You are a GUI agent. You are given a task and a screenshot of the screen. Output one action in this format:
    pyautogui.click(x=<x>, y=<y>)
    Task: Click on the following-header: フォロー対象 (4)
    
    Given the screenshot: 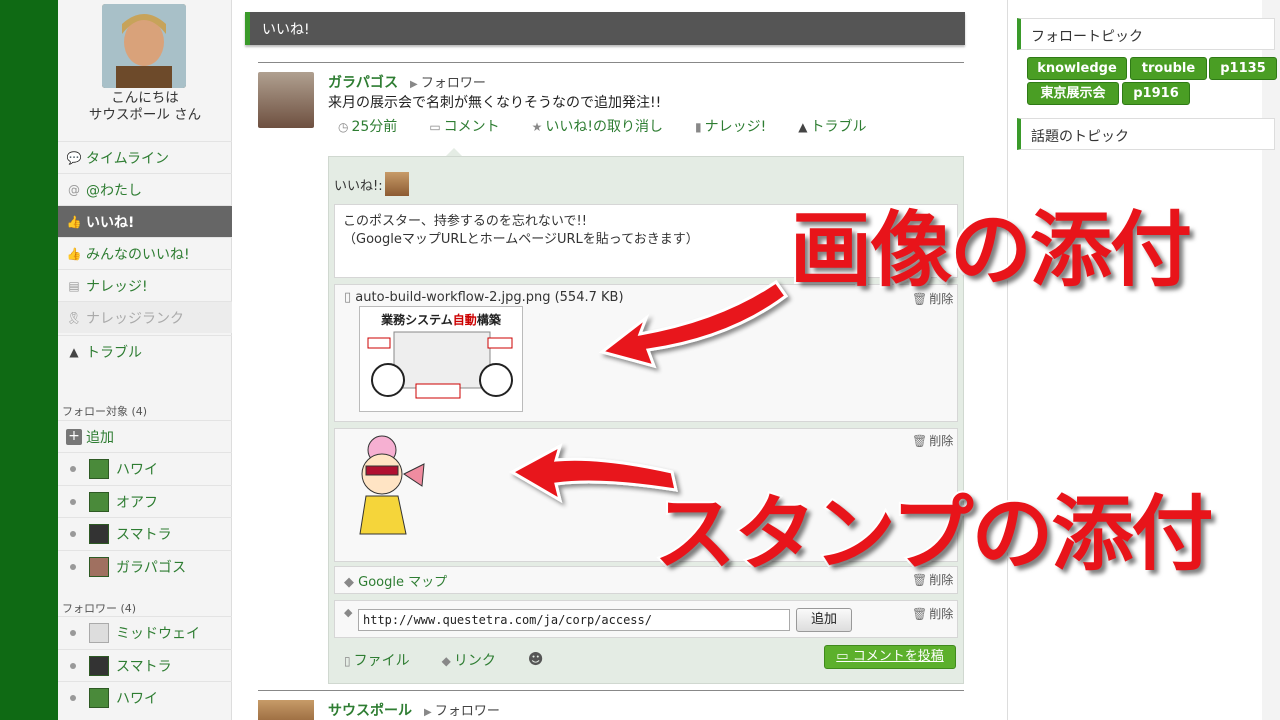 What is the action you would take?
    pyautogui.click(x=105, y=411)
    